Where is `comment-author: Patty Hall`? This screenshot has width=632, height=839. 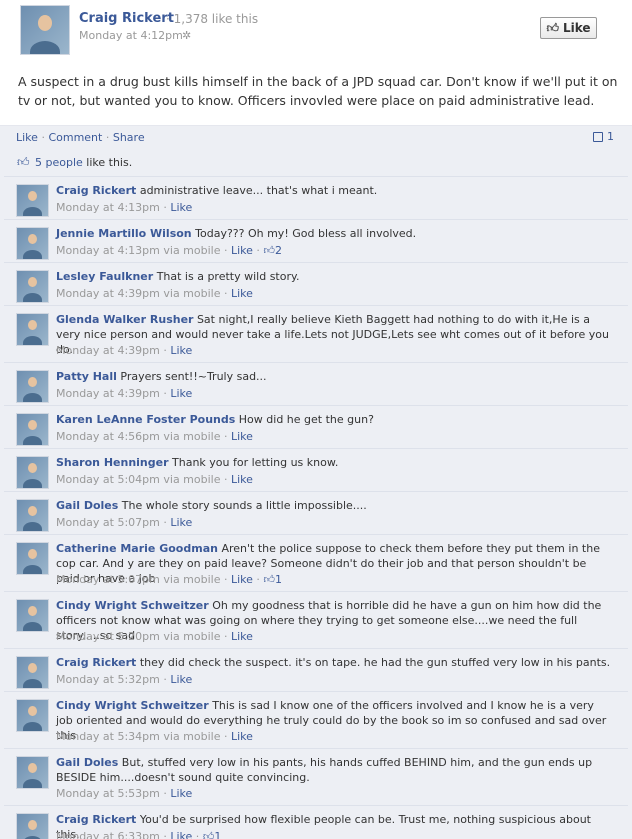
comment-author: Patty Hall is located at coordinates (86, 376).